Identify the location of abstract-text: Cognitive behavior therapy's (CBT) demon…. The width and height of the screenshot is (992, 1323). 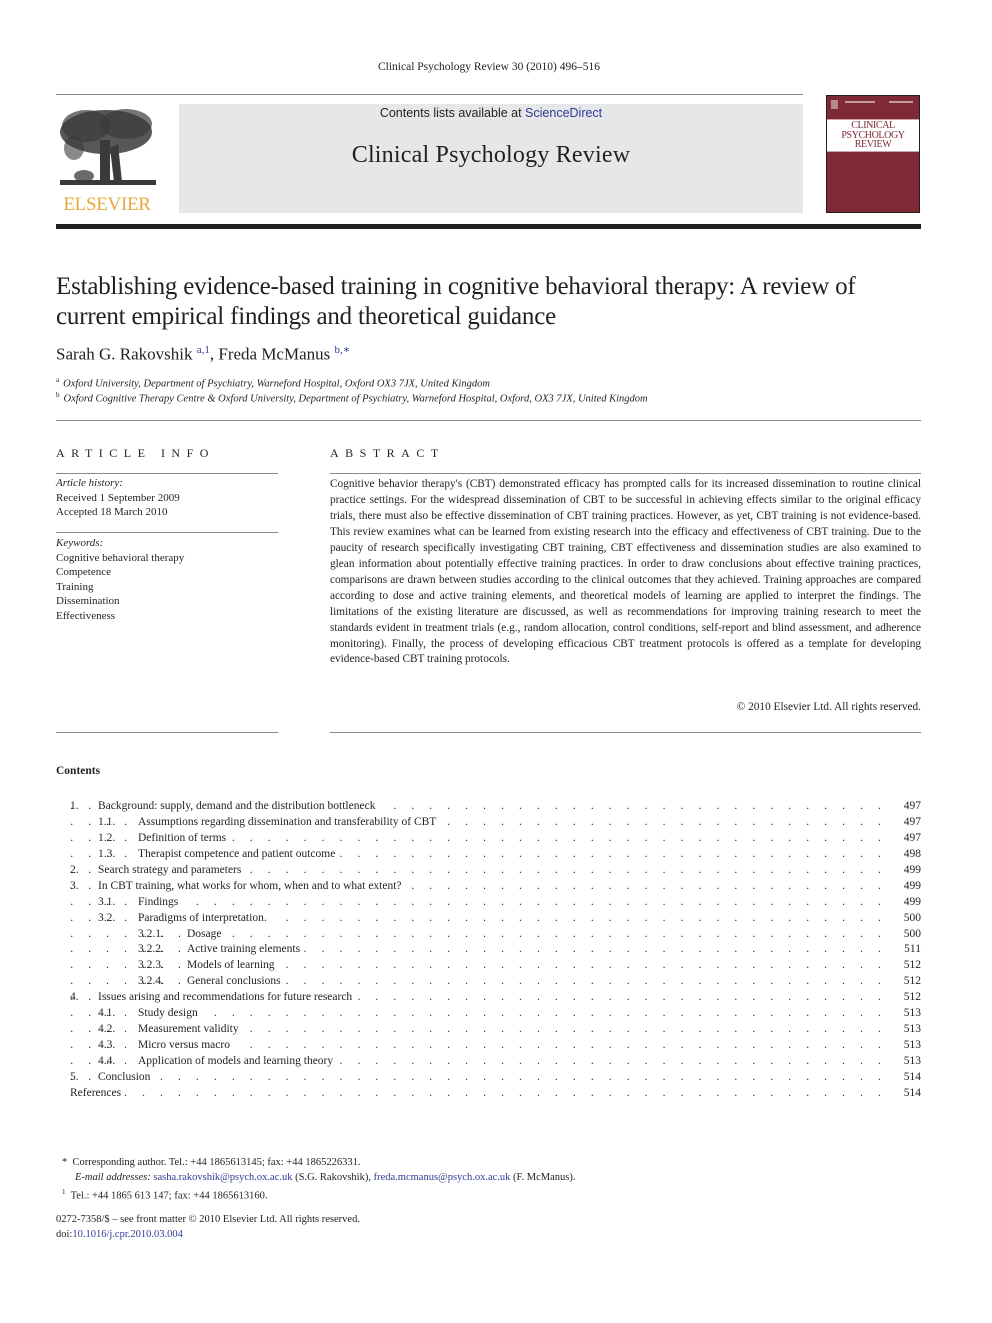
(625, 572).